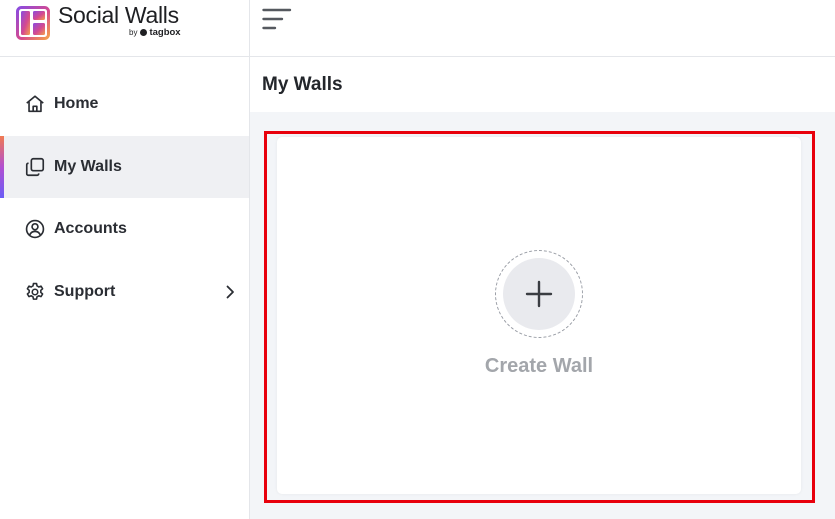  I want to click on sidebar-item-my-walls: My Walls, so click(124, 166).